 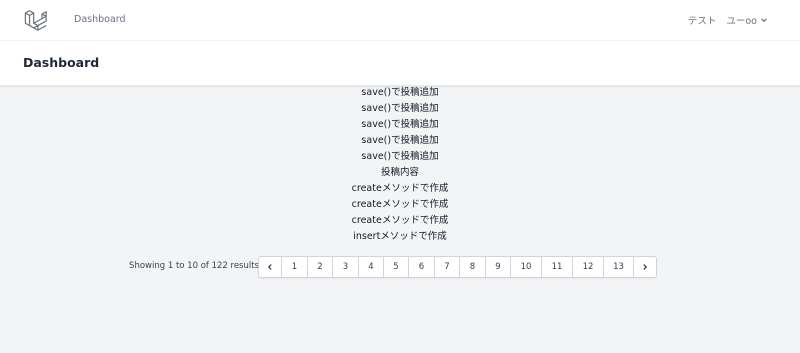 I want to click on chevron-left-icon, so click(x=269, y=267).